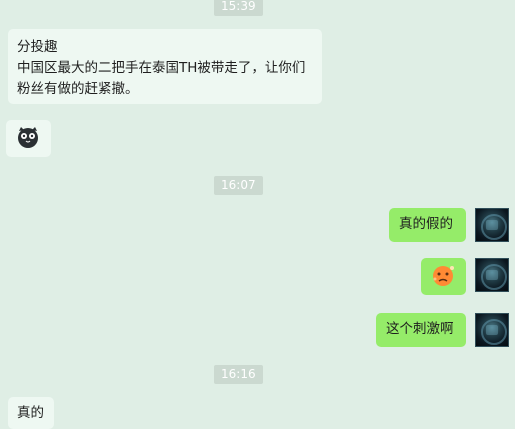 The image size is (515, 429). Describe the element at coordinates (238, 8) in the screenshot. I see `timestamp-chip: 15:39` at that location.